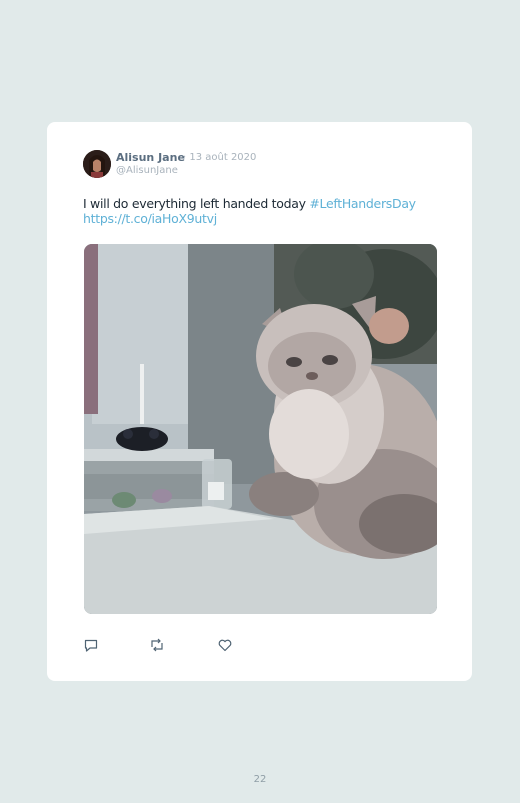  I want to click on author-handle: @AlisunJane, so click(147, 170).